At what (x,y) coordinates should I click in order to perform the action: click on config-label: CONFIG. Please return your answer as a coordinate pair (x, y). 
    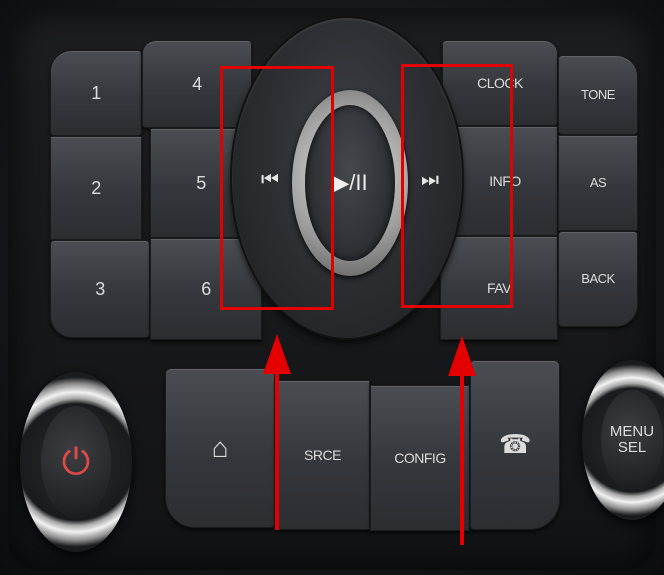
    Looking at the image, I should click on (420, 457).